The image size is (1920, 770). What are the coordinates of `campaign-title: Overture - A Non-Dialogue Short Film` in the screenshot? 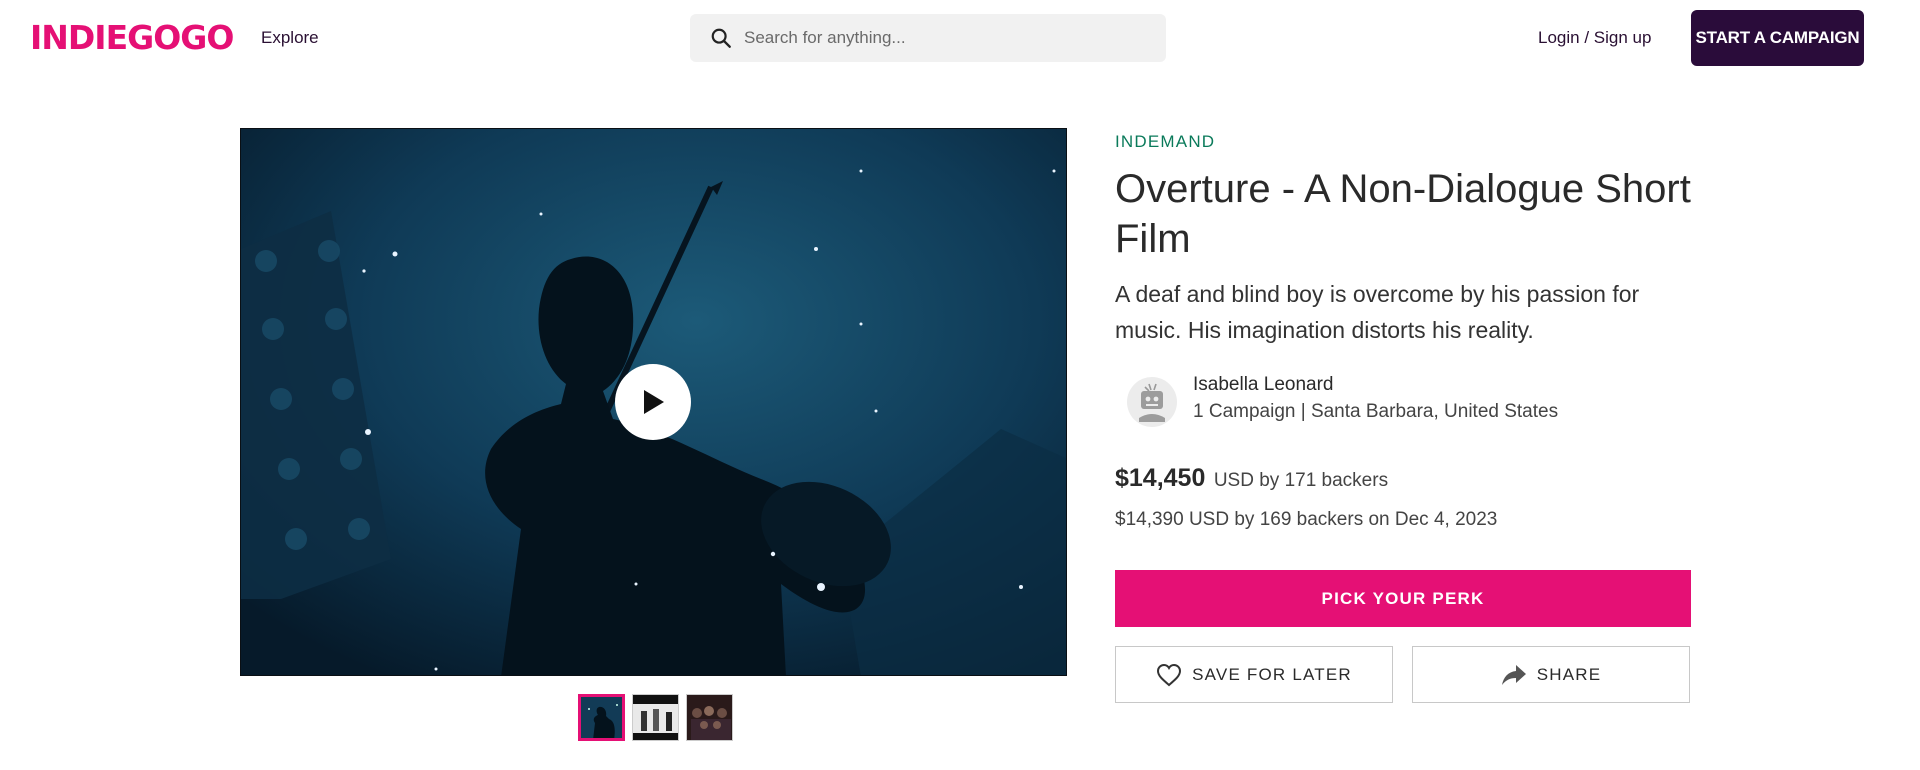 It's located at (1403, 214).